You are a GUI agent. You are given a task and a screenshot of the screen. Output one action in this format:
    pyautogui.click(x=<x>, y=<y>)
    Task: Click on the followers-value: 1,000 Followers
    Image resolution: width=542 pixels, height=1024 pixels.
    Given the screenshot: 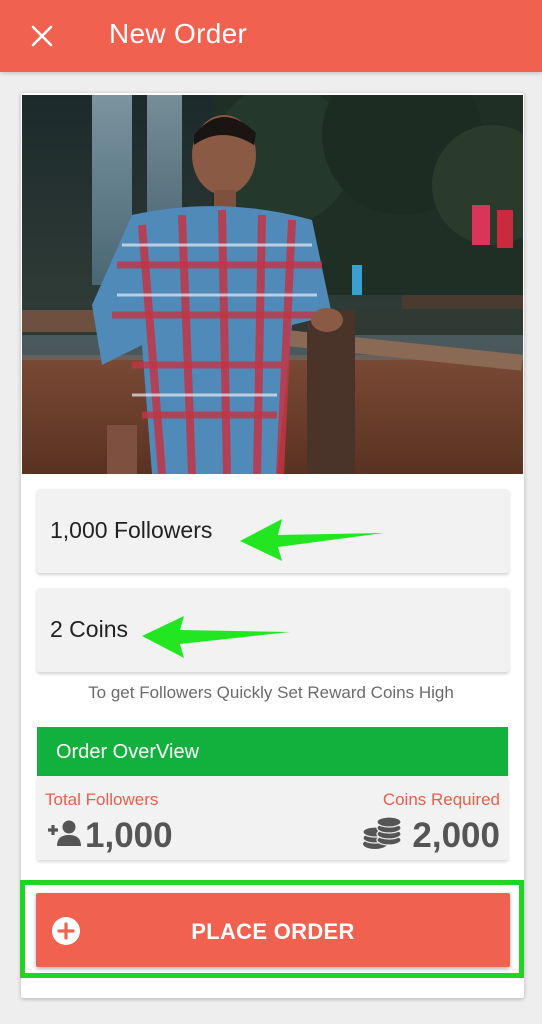 What is the action you would take?
    pyautogui.click(x=131, y=530)
    